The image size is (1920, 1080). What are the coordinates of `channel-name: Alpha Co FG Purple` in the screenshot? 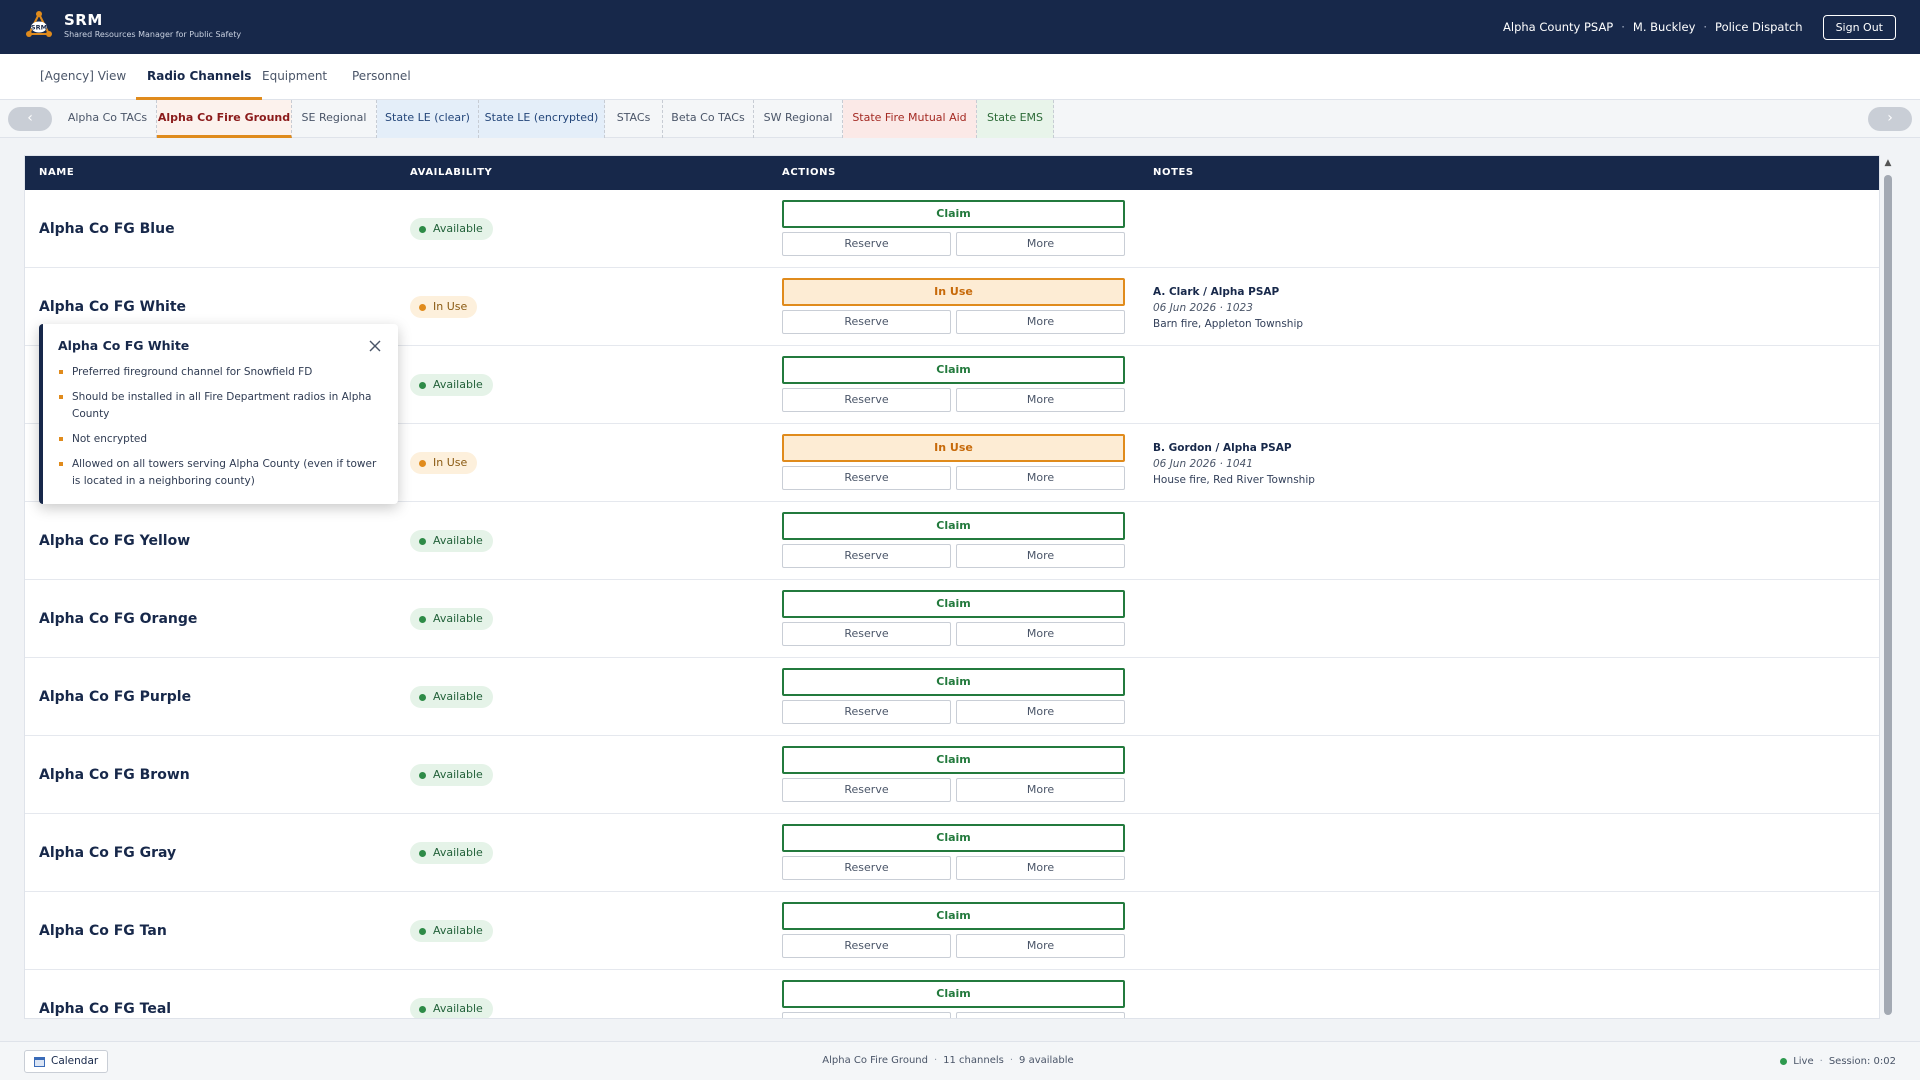 It's located at (115, 697).